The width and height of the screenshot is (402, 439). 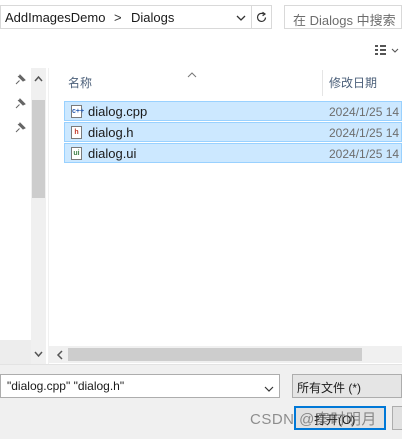 I want to click on navigation-scrollbar-thumb, so click(x=38, y=149).